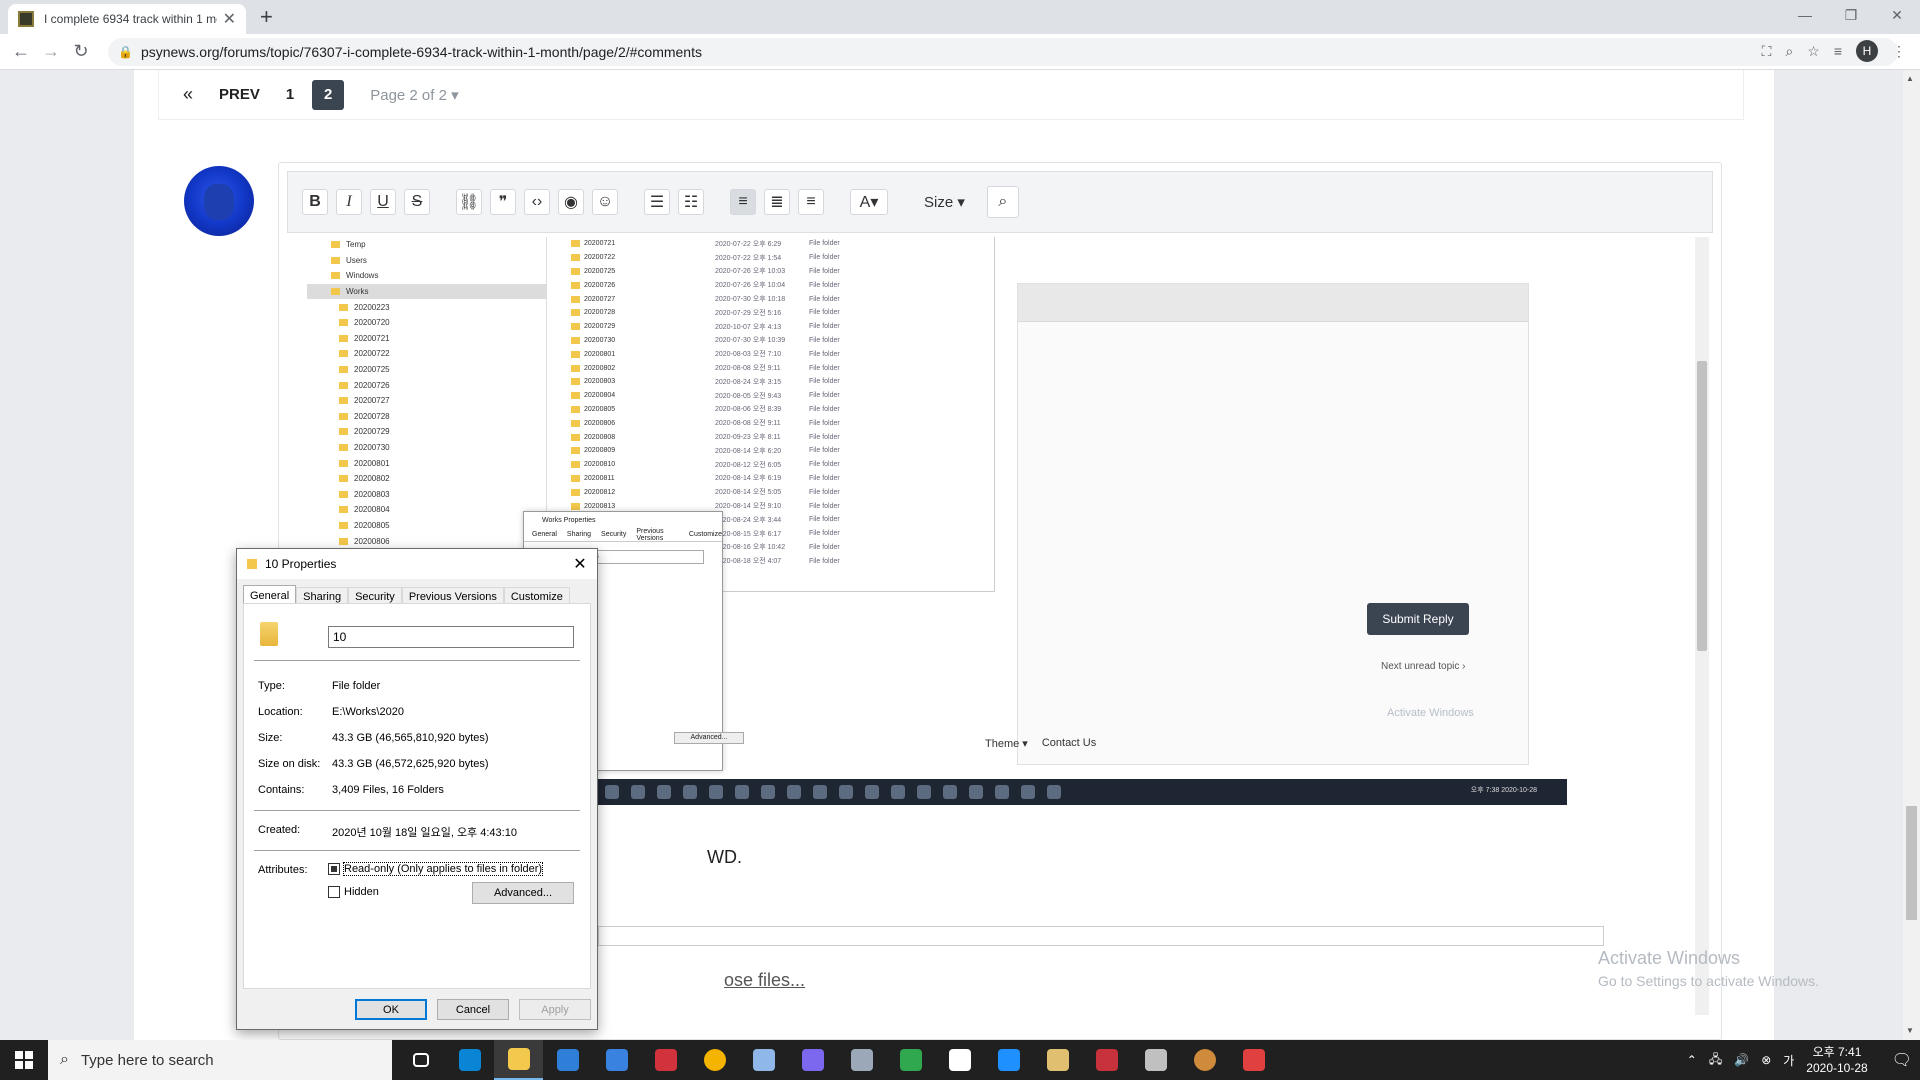 The height and width of the screenshot is (1080, 1920). I want to click on menu-icon: ⋮, so click(1899, 51).